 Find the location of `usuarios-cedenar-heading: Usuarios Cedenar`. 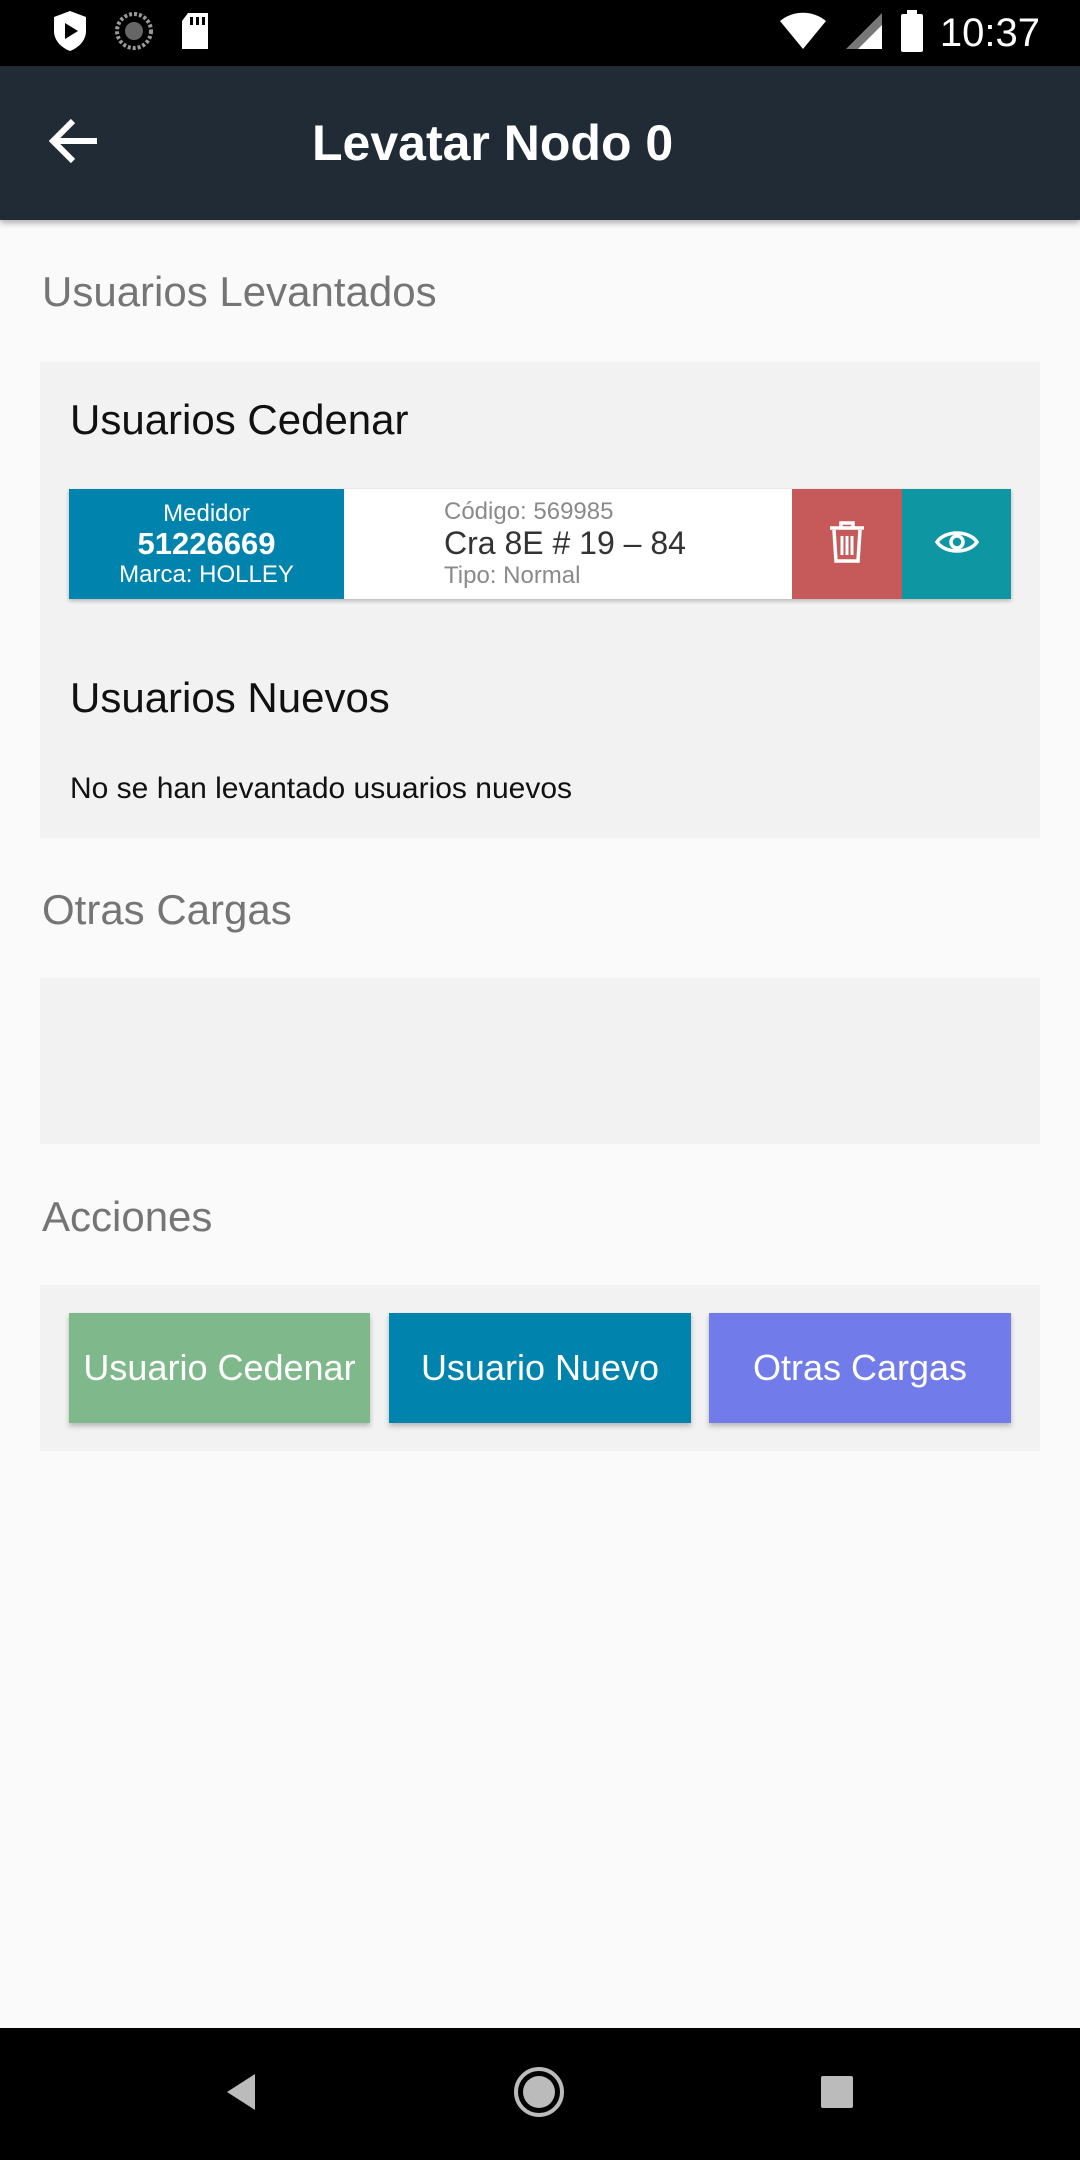

usuarios-cedenar-heading: Usuarios Cedenar is located at coordinates (239, 419).